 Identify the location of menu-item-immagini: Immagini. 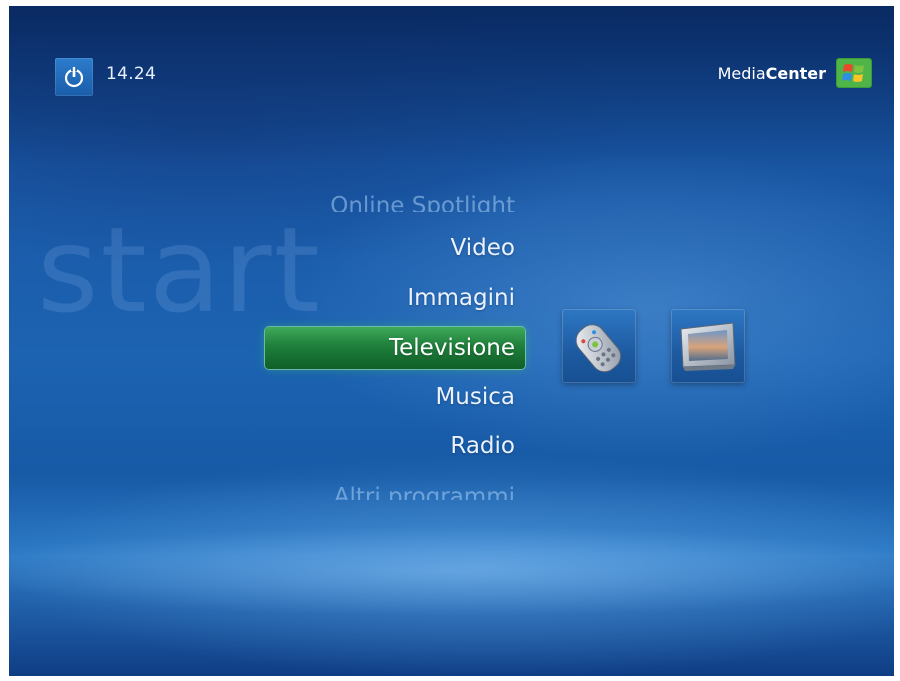
(461, 298).